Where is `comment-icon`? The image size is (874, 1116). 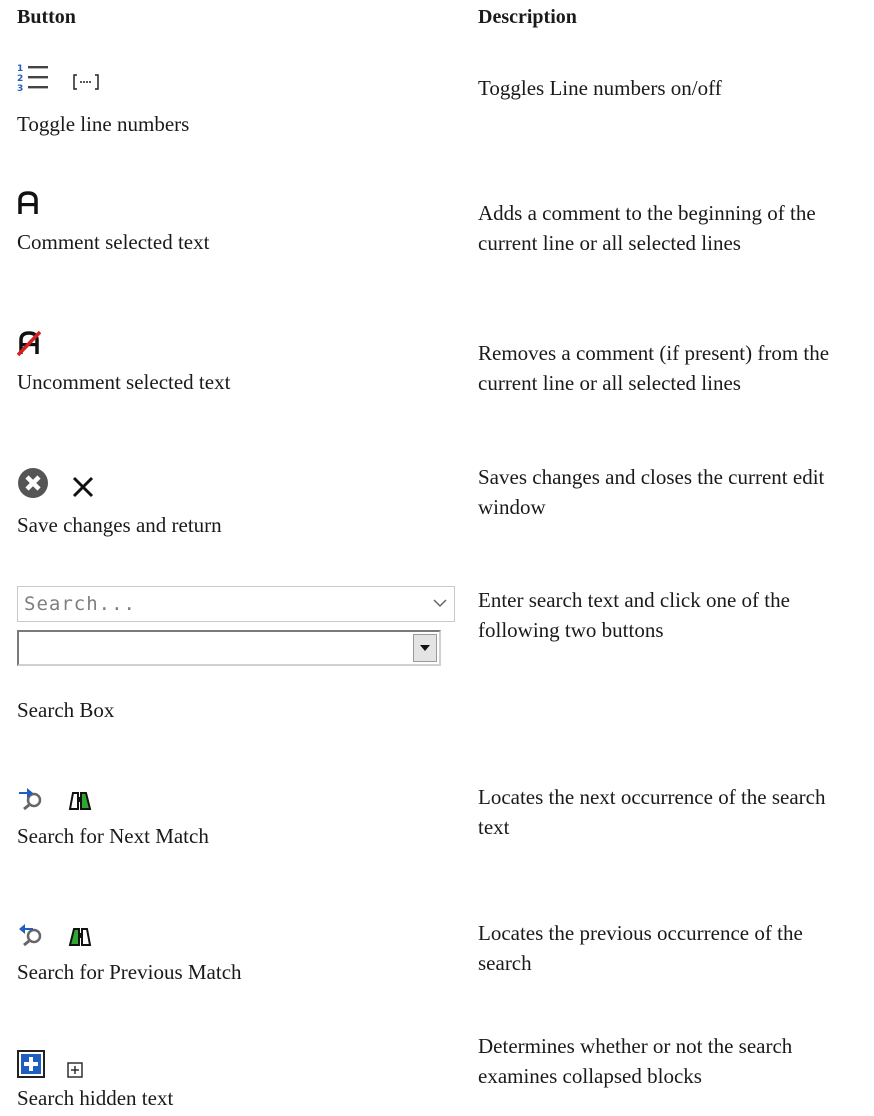 comment-icon is located at coordinates (28, 205).